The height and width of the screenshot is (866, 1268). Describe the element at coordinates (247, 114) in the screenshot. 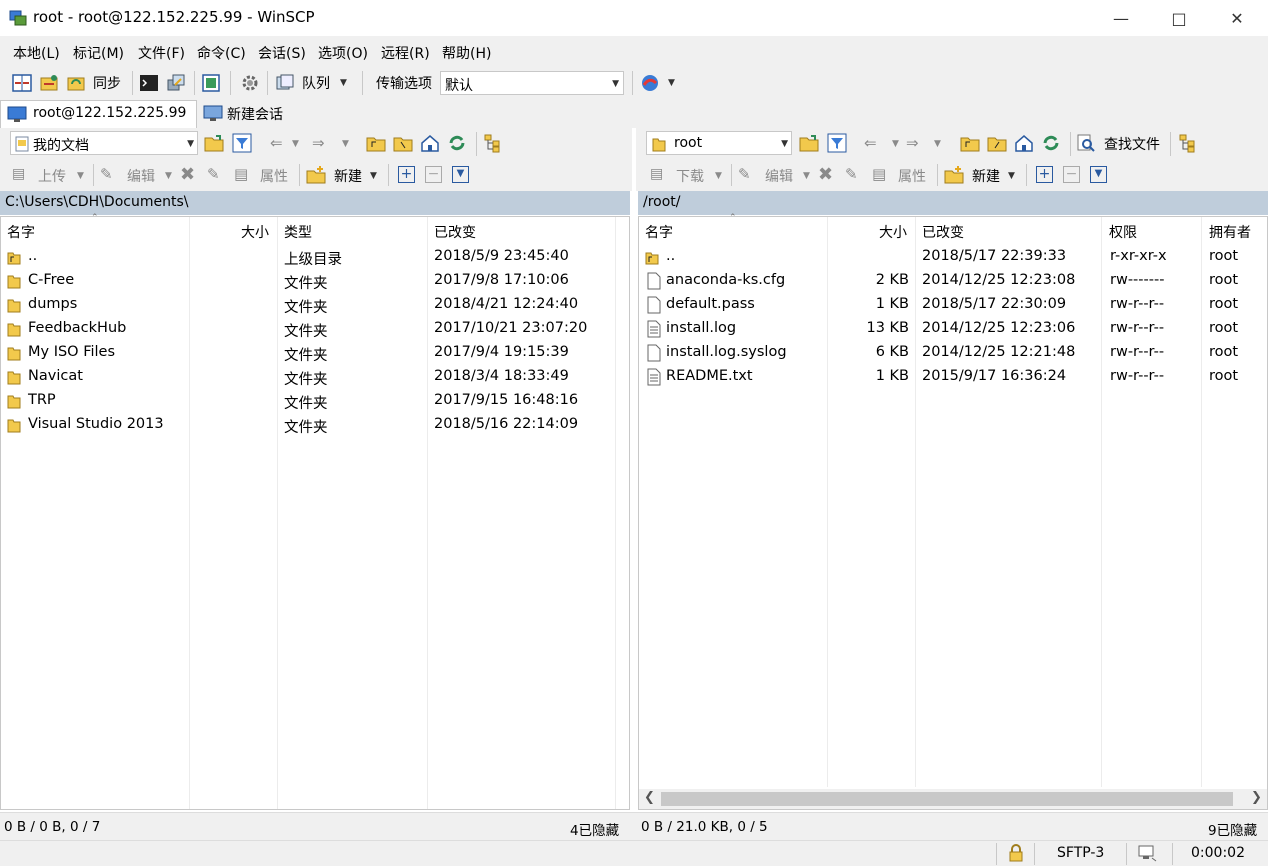

I see `tab-new-session: 新建会话` at that location.